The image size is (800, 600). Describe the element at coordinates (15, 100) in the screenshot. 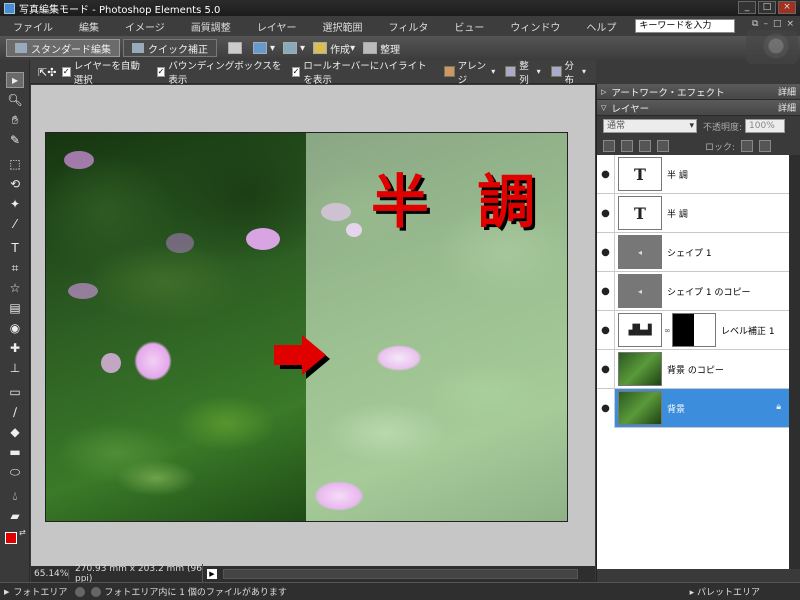

I see `zoom-tool-icon: 🔍︎` at that location.